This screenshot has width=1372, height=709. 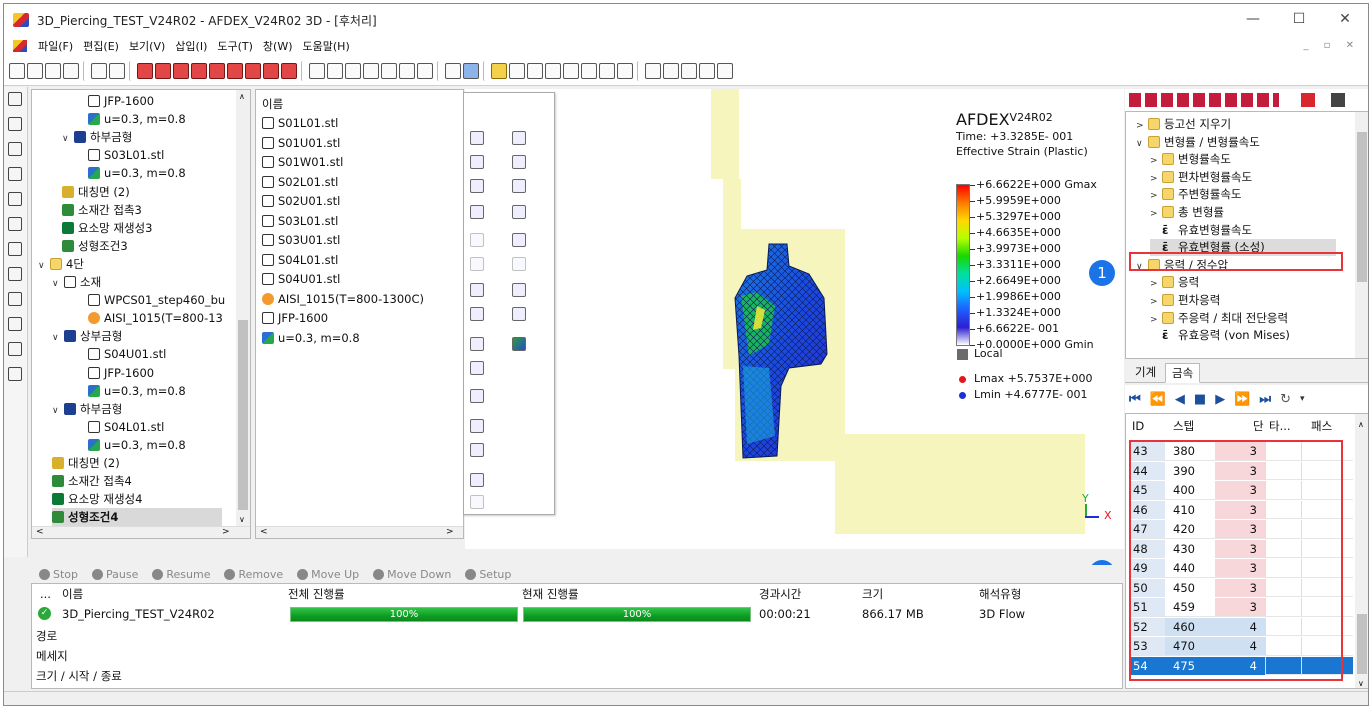 I want to click on zoom-in-icon, so click(x=671, y=70).